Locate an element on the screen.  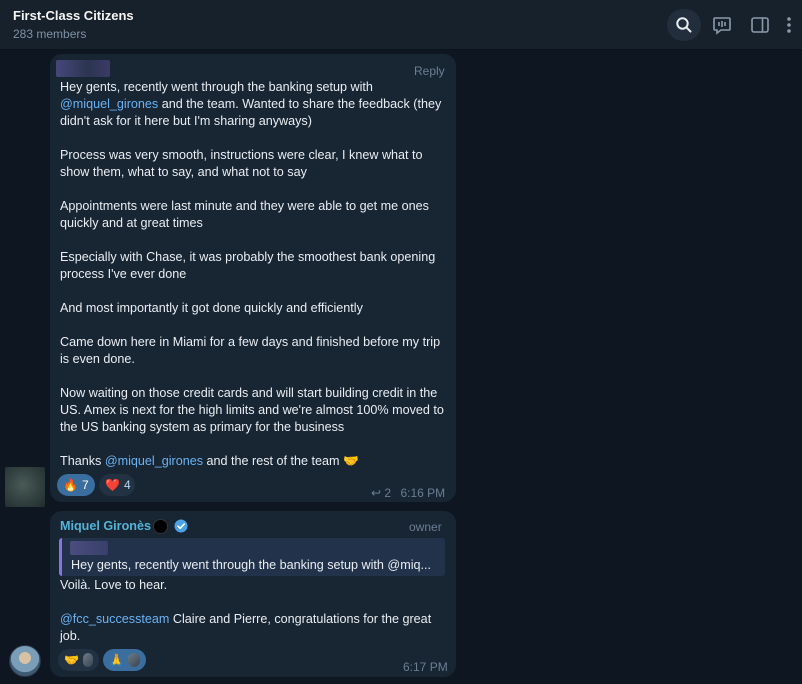
reply-arrow-icon: ↩ is located at coordinates (376, 493).